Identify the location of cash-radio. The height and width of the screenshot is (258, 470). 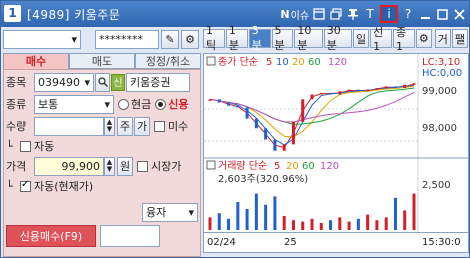
(123, 104).